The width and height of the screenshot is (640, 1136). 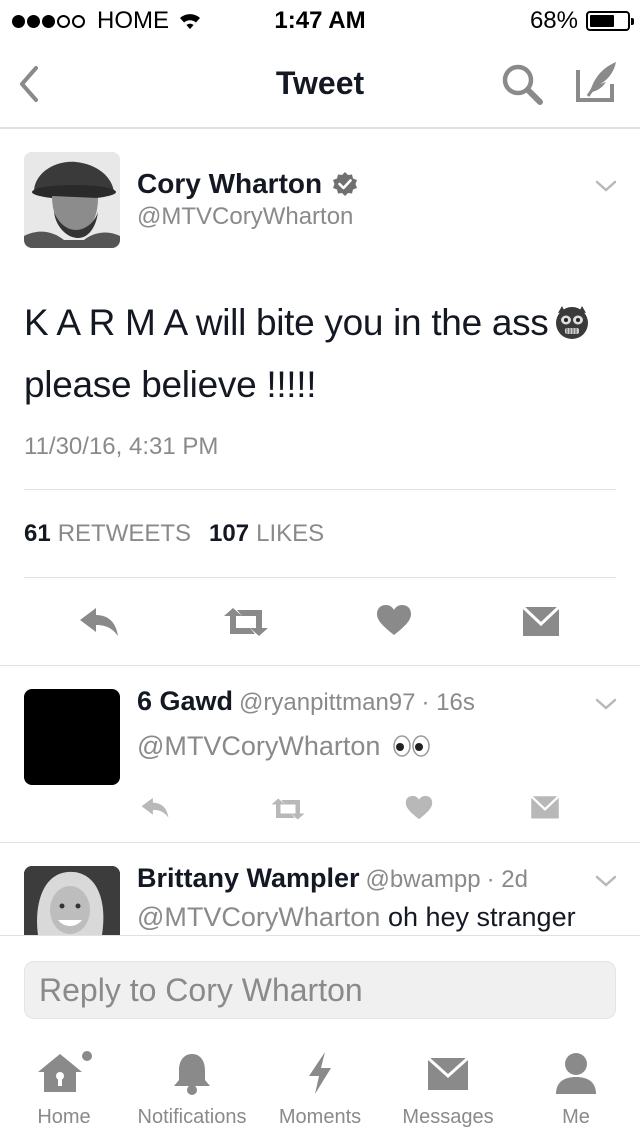 I want to click on tweet-text-line2: please believe !!!!!, so click(x=170, y=384).